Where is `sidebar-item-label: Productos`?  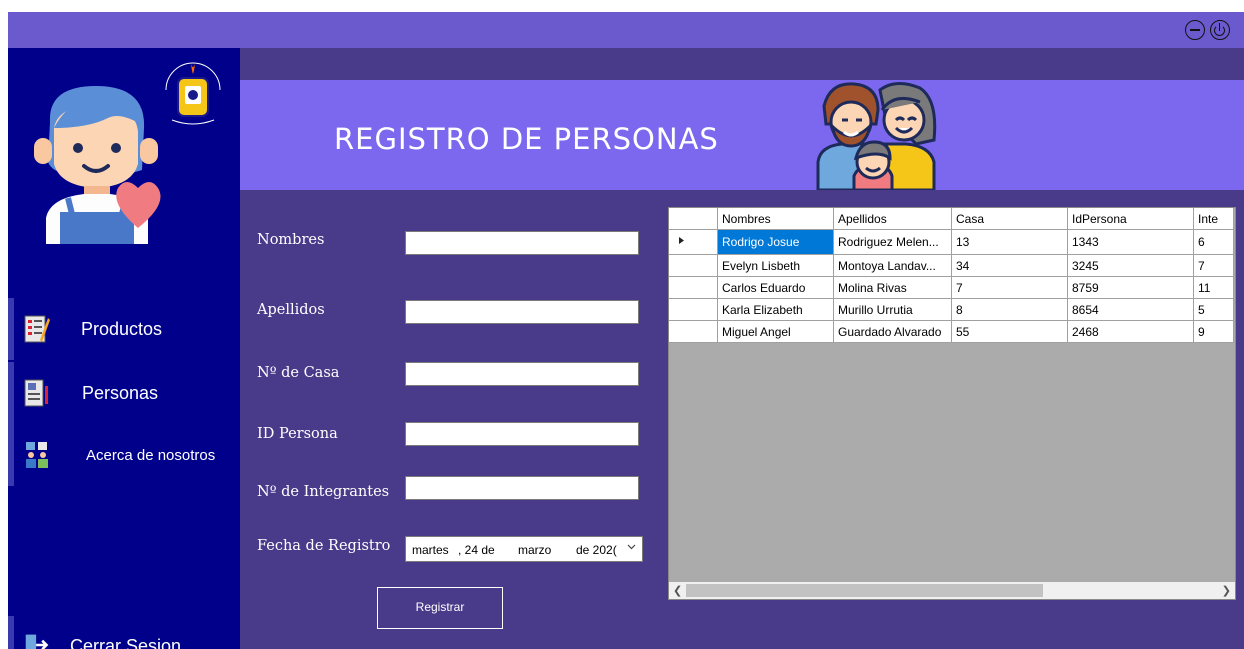 sidebar-item-label: Productos is located at coordinates (122, 329).